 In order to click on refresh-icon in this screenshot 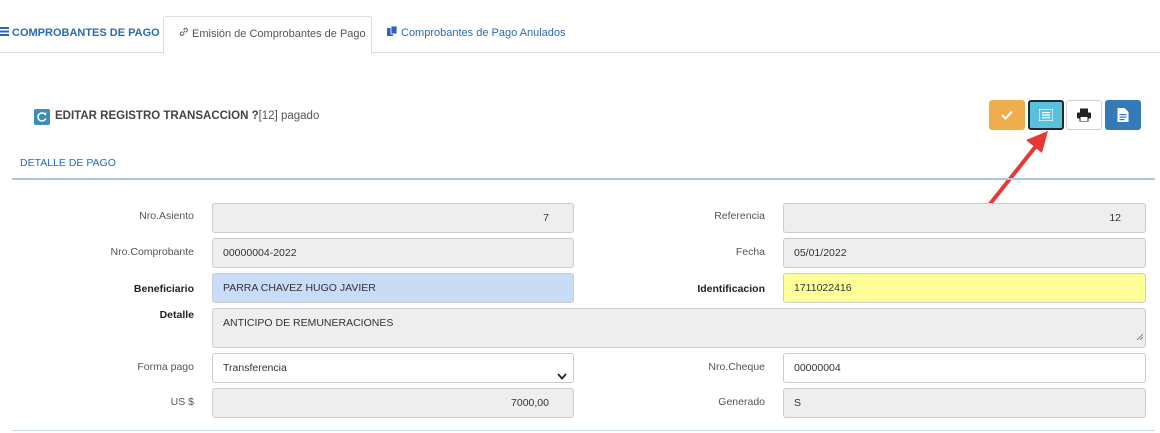, I will do `click(42, 117)`.